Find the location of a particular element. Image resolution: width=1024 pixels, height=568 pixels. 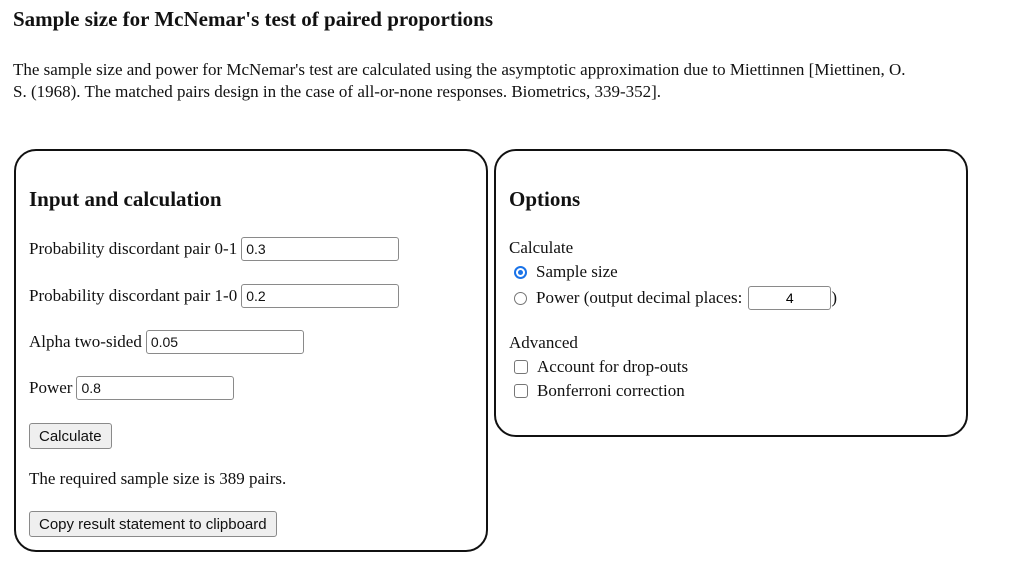

power-label: Power is located at coordinates (51, 387).